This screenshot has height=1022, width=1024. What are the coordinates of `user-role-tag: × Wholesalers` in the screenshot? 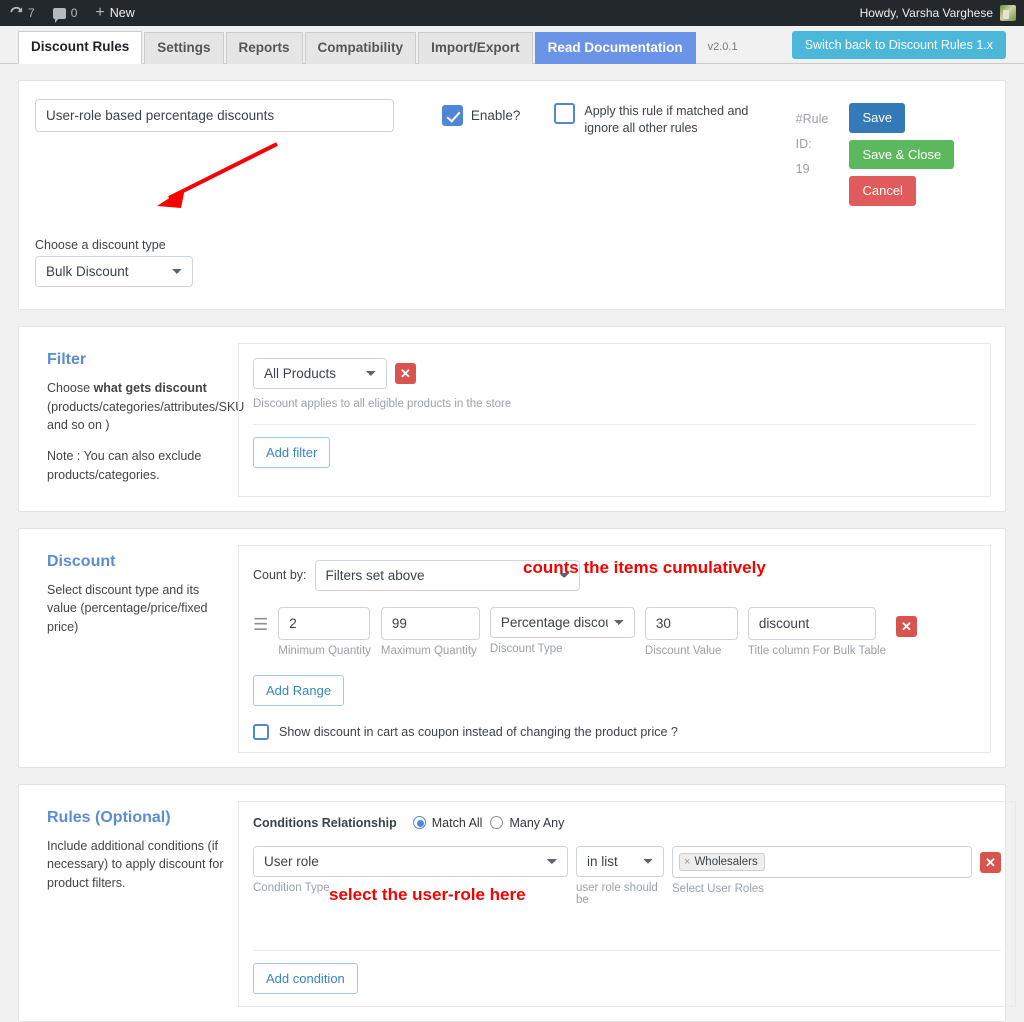 It's located at (722, 861).